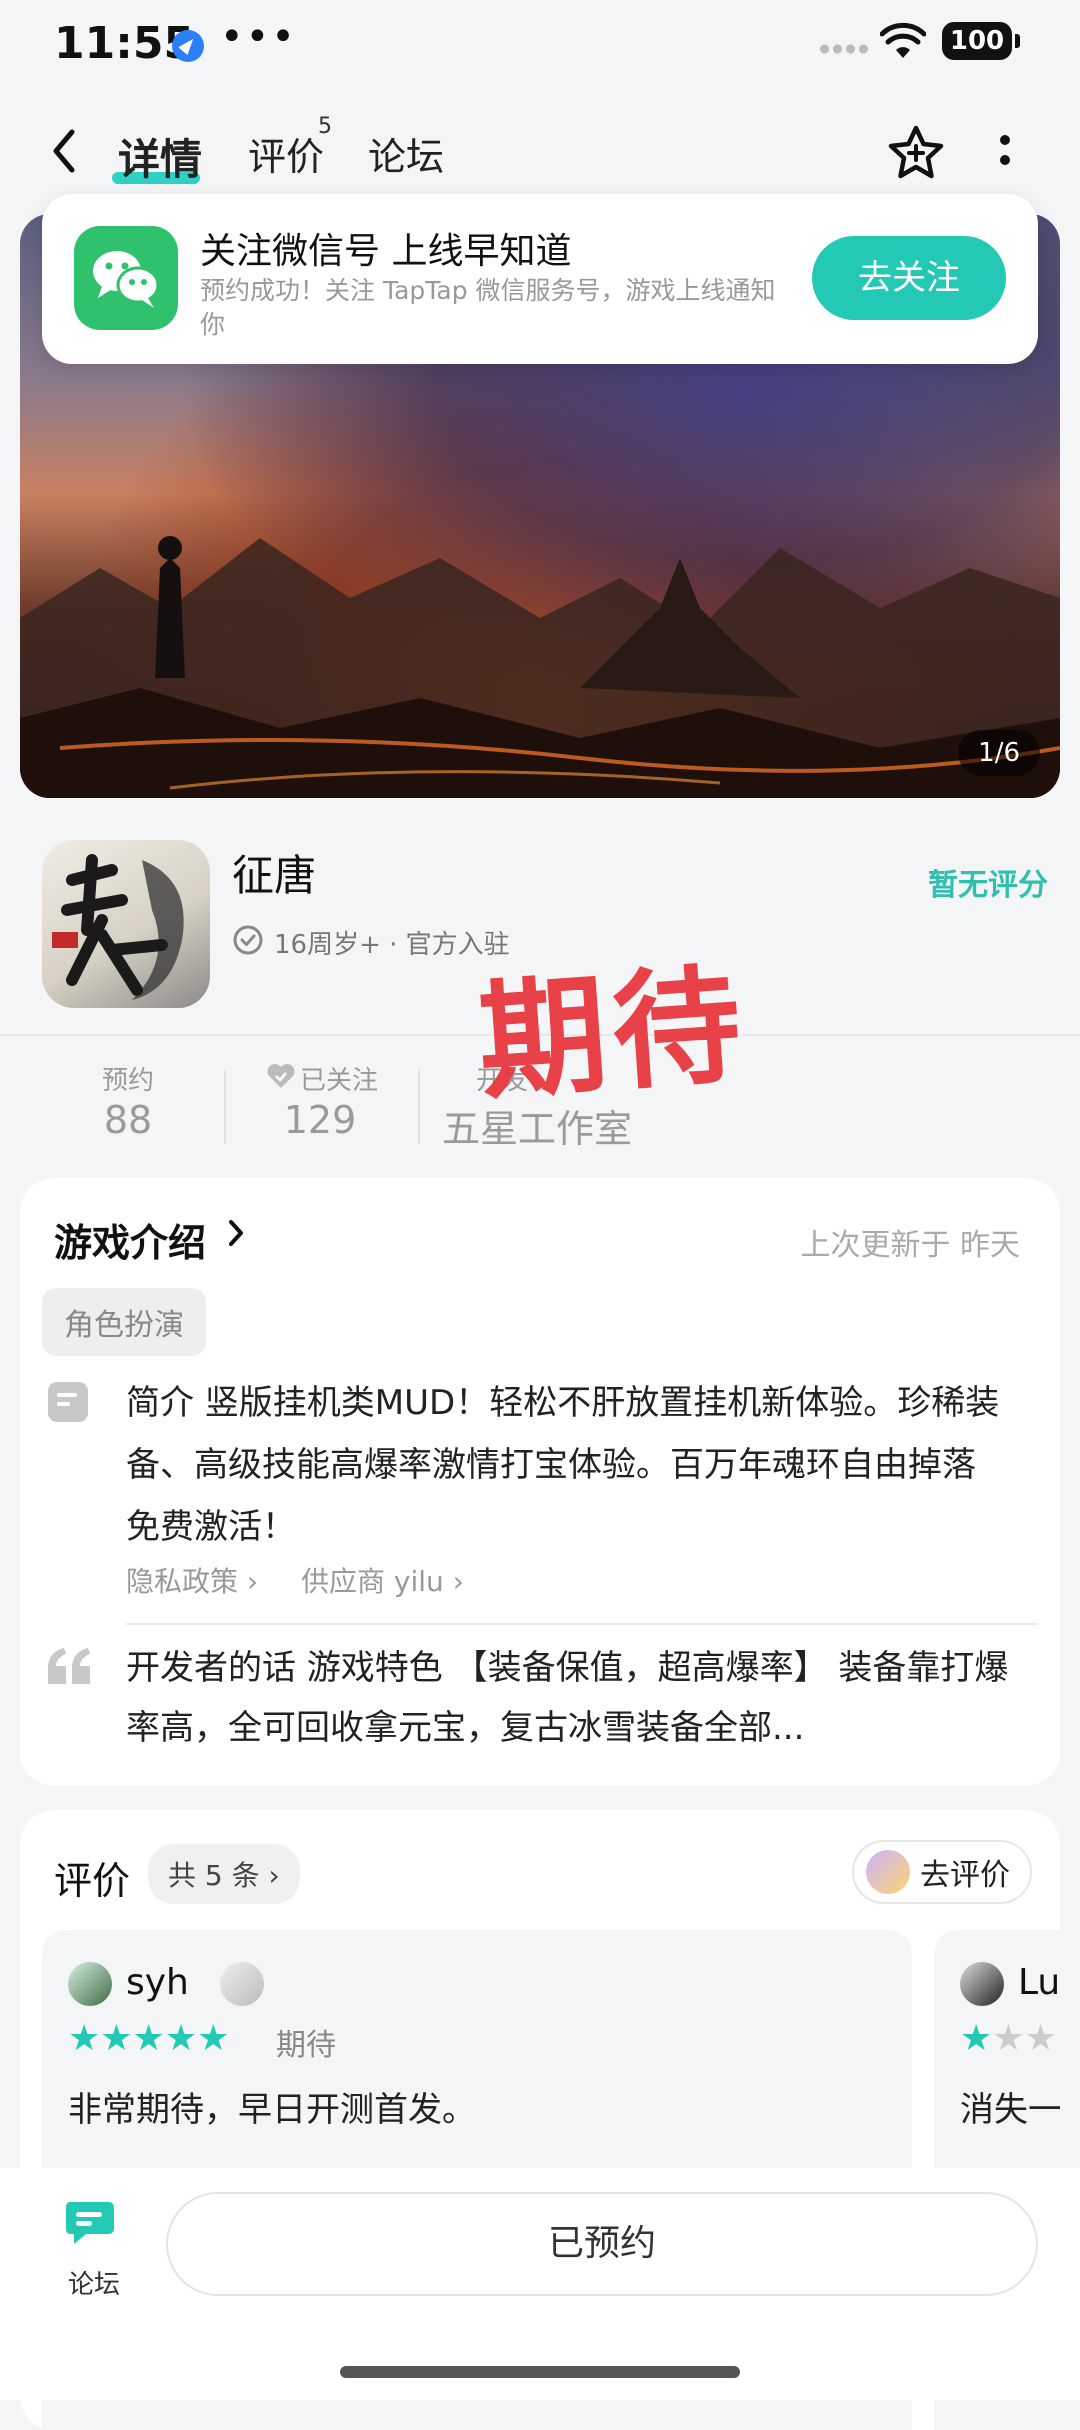 The image size is (1080, 2430). What do you see at coordinates (127, 1081) in the screenshot?
I see `stat-label-reservations: 预约` at bounding box center [127, 1081].